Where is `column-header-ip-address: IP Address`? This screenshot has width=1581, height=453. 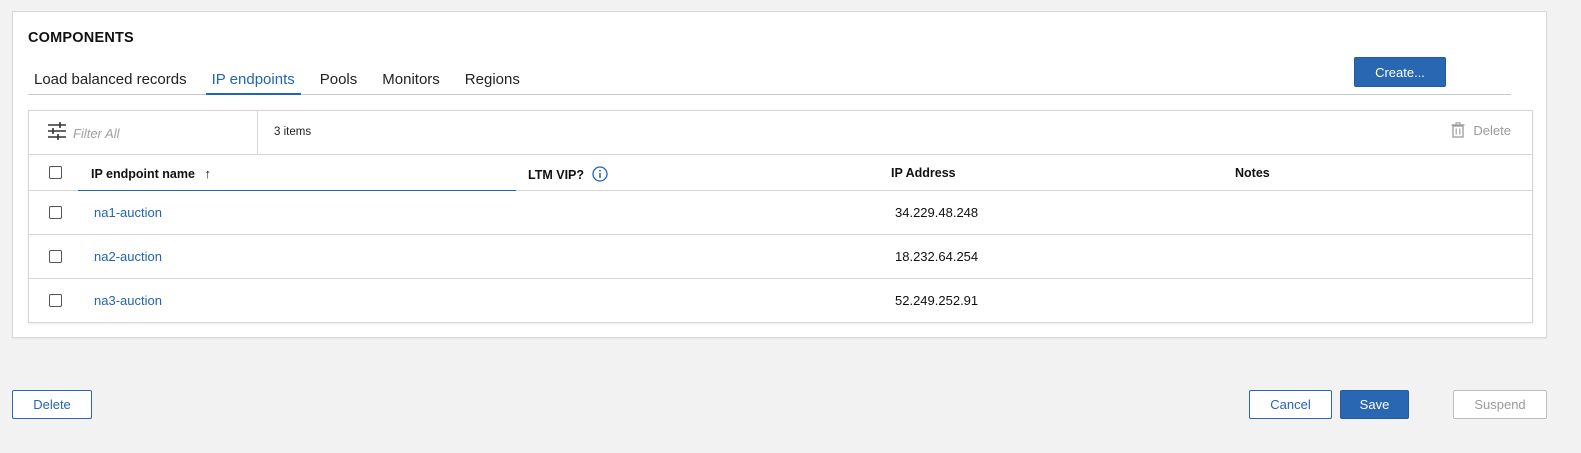
column-header-ip-address: IP Address is located at coordinates (923, 173).